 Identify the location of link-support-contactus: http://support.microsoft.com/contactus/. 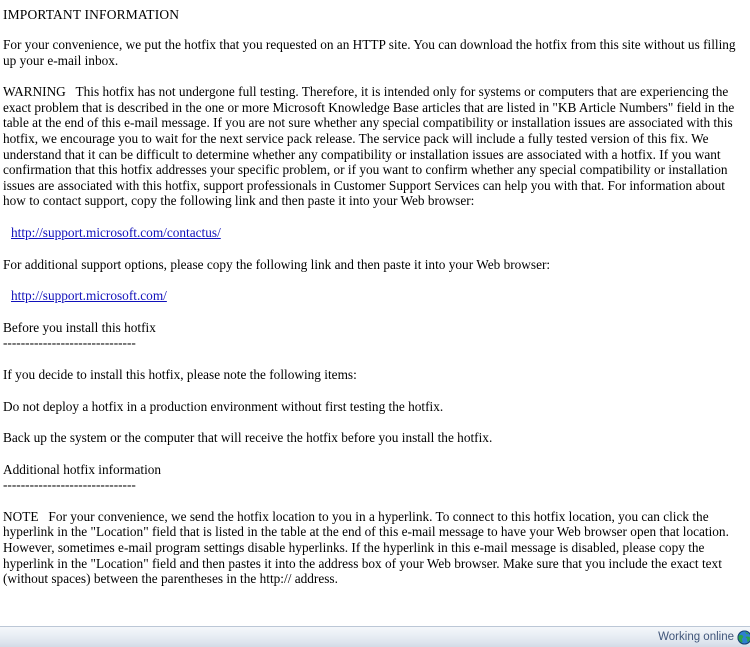
(116, 232).